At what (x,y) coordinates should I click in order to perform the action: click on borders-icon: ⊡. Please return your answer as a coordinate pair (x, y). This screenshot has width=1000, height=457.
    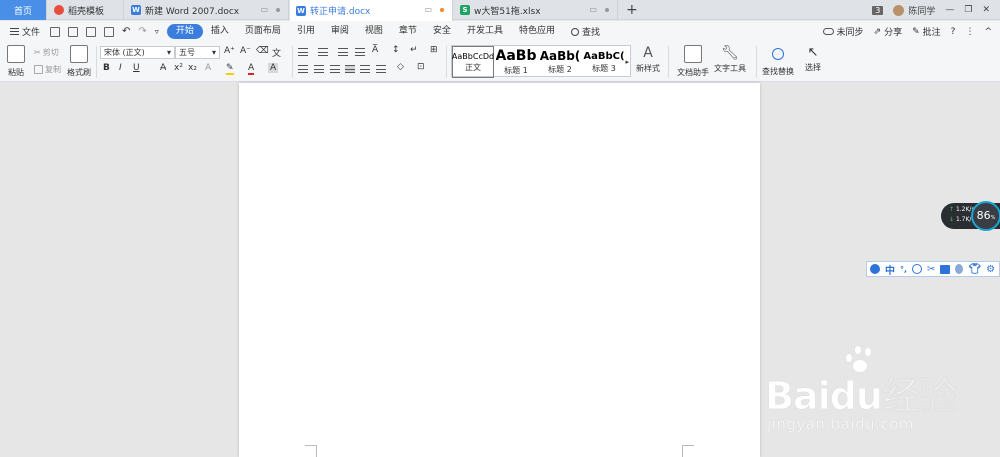
    Looking at the image, I should click on (421, 67).